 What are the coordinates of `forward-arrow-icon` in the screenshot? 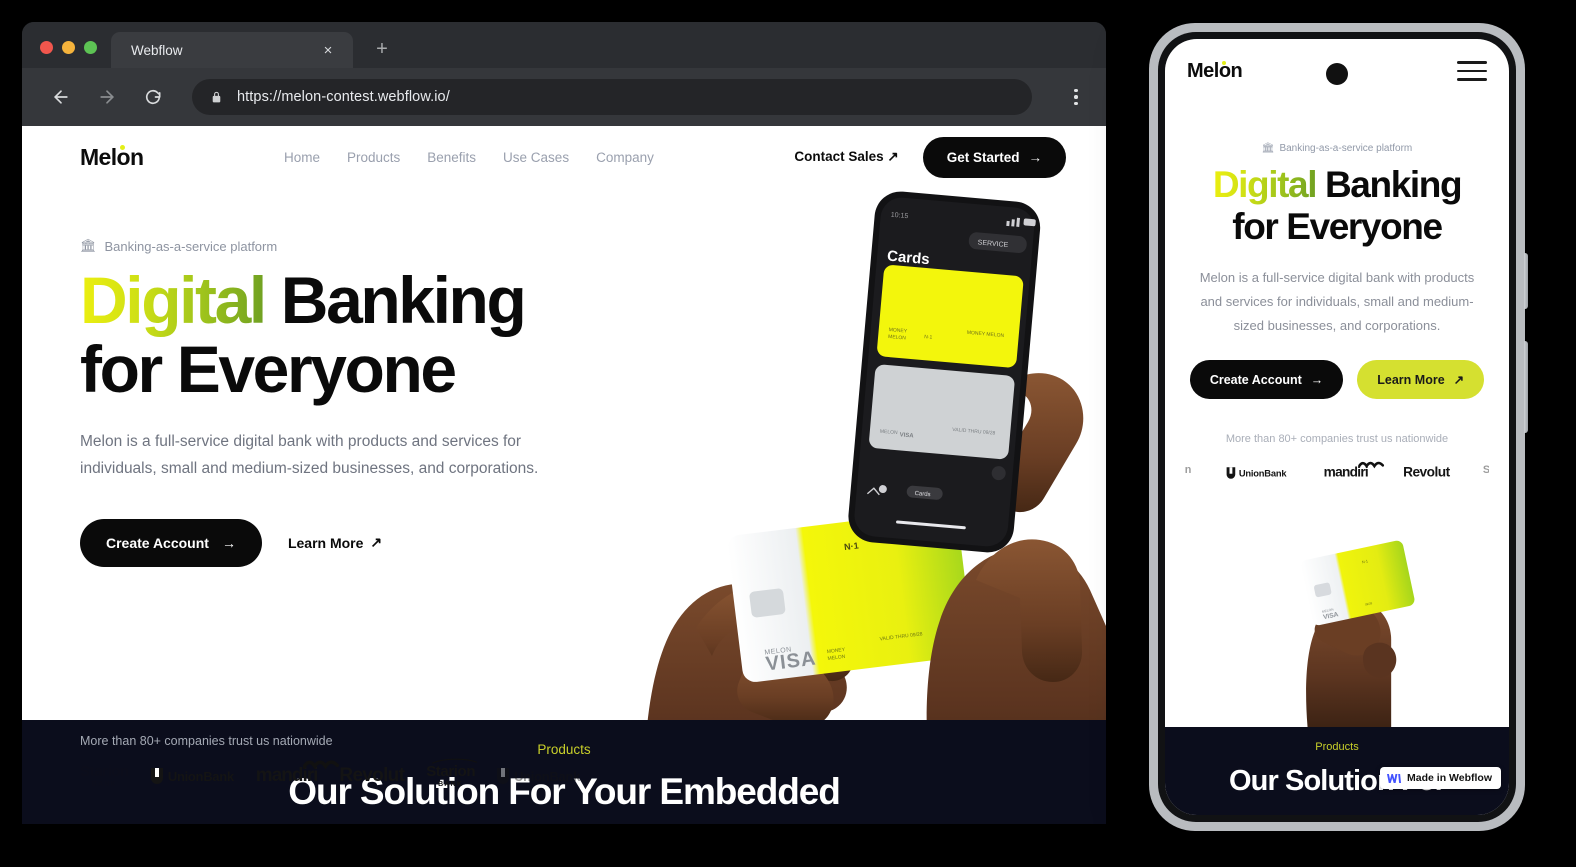 It's located at (107, 97).